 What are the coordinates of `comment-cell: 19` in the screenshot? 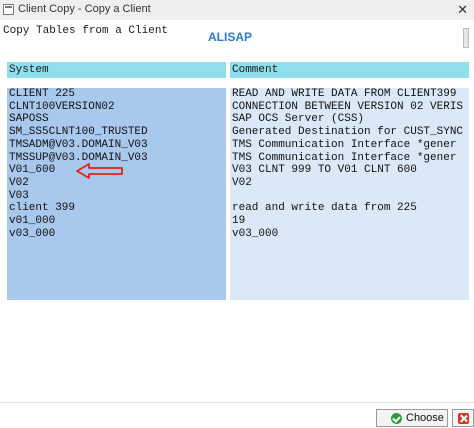 It's located at (349, 221).